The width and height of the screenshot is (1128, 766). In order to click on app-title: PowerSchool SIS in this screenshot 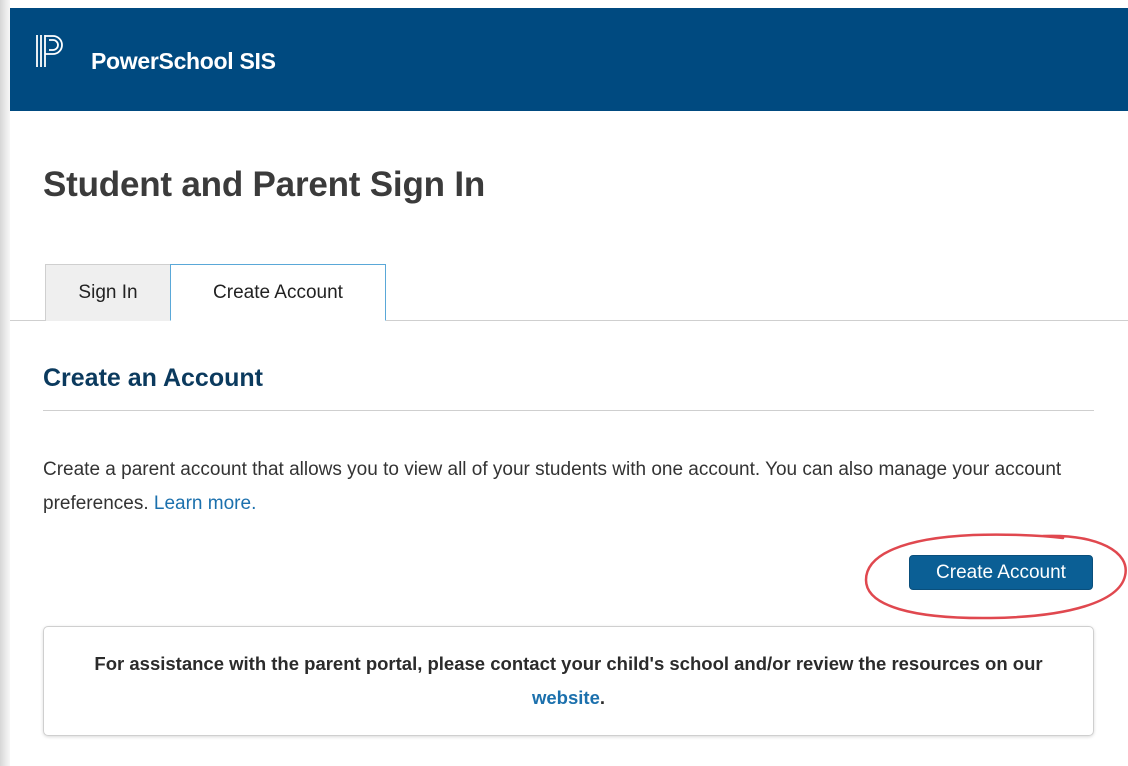, I will do `click(183, 61)`.